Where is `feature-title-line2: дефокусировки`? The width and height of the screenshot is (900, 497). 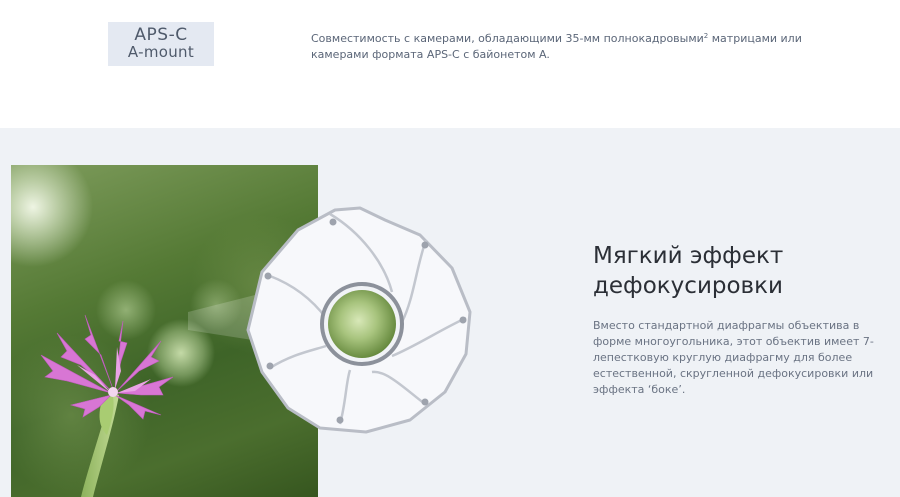 feature-title-line2: дефокусировки is located at coordinates (688, 286).